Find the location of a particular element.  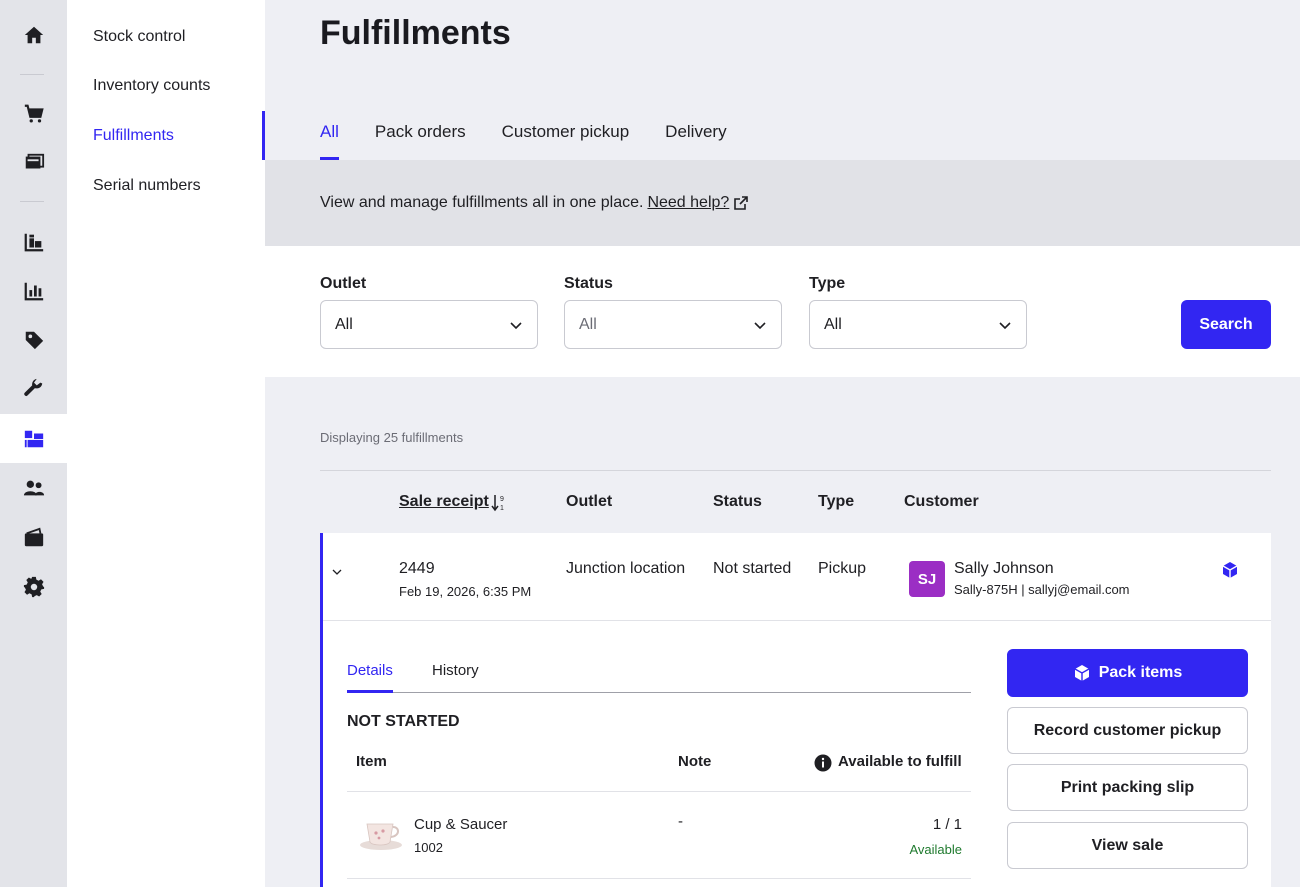

outlet-select-value: All is located at coordinates (344, 324).